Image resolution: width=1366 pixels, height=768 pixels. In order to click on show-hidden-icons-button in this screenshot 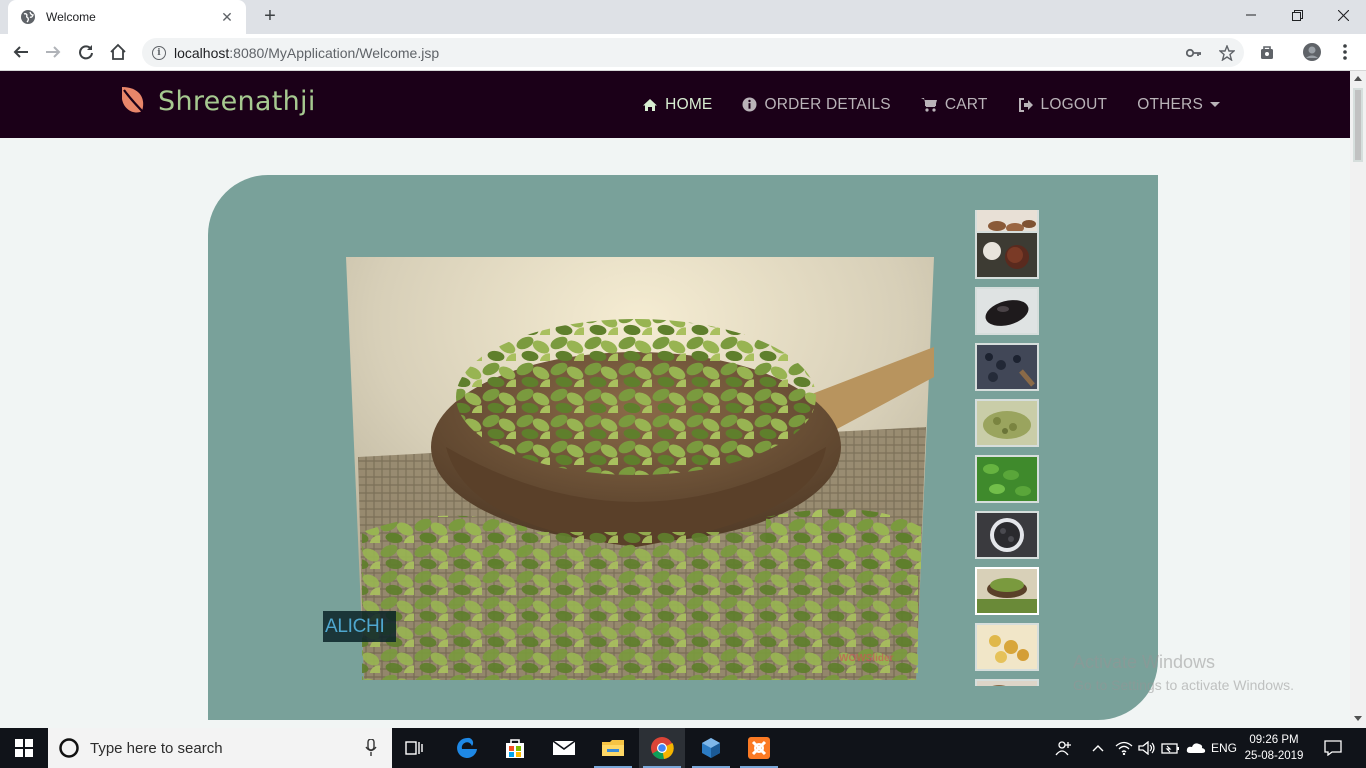, I will do `click(1098, 748)`.